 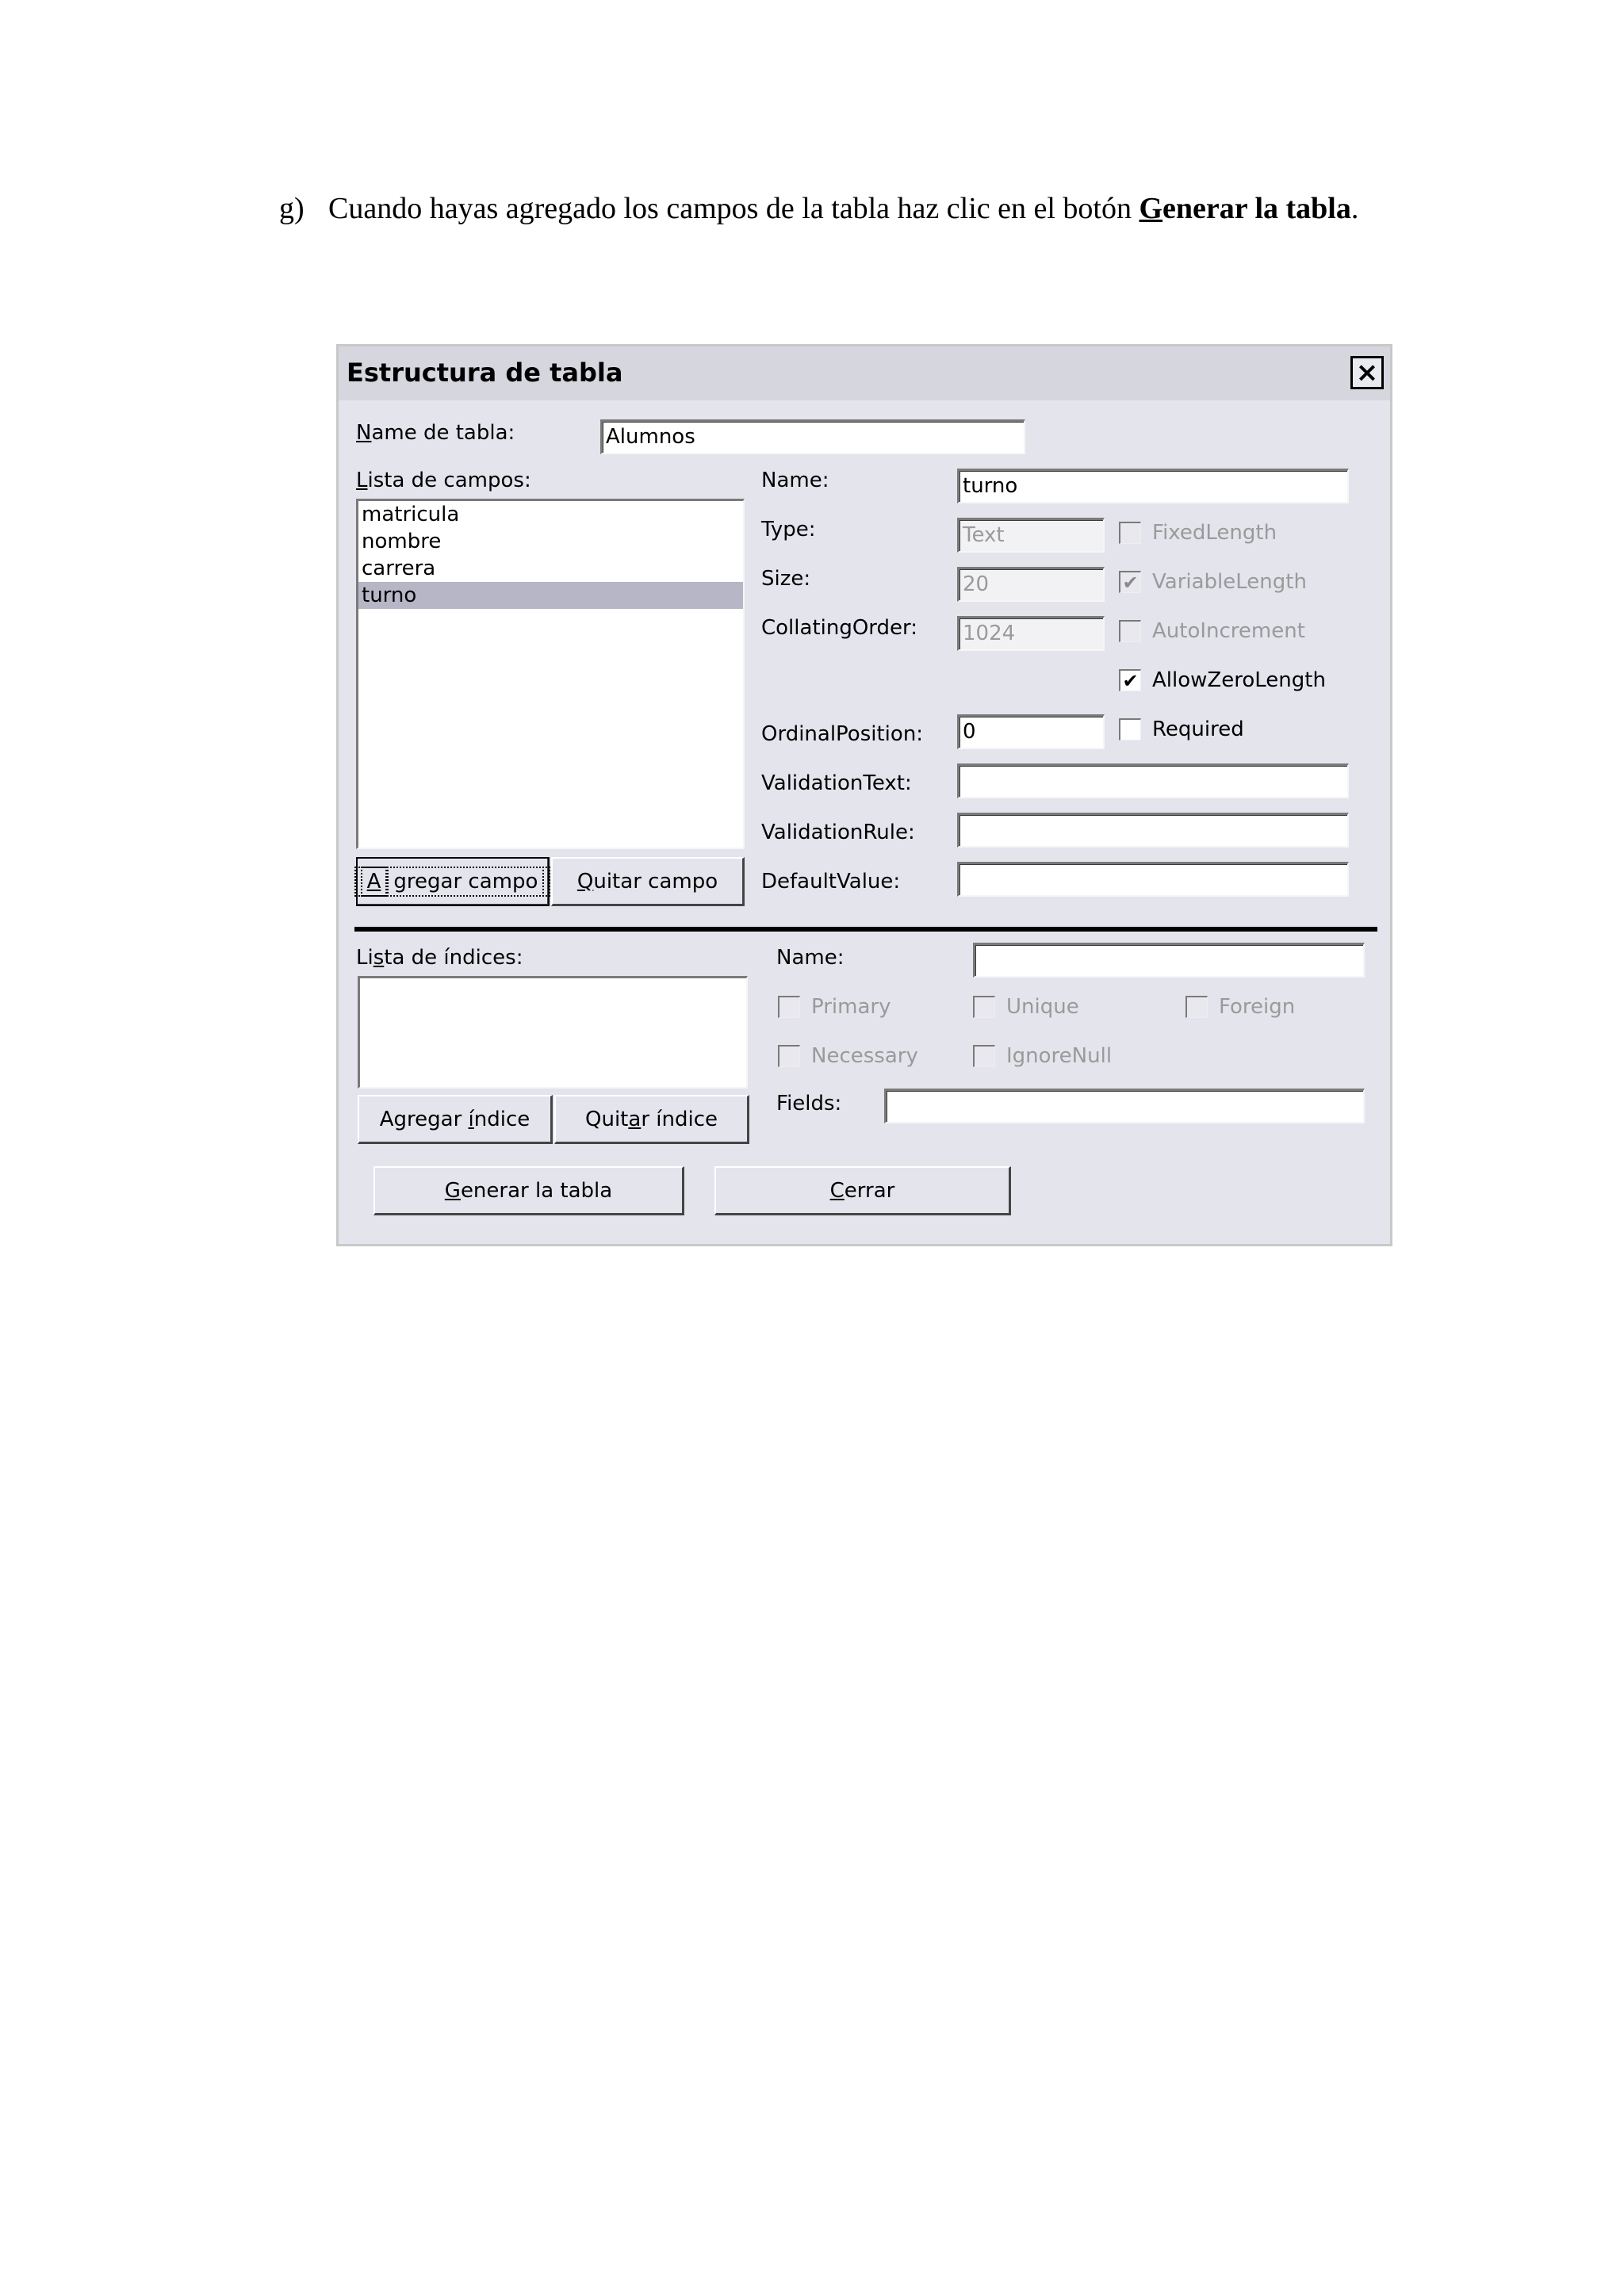 I want to click on required-checkbox: Required, so click(x=1181, y=730).